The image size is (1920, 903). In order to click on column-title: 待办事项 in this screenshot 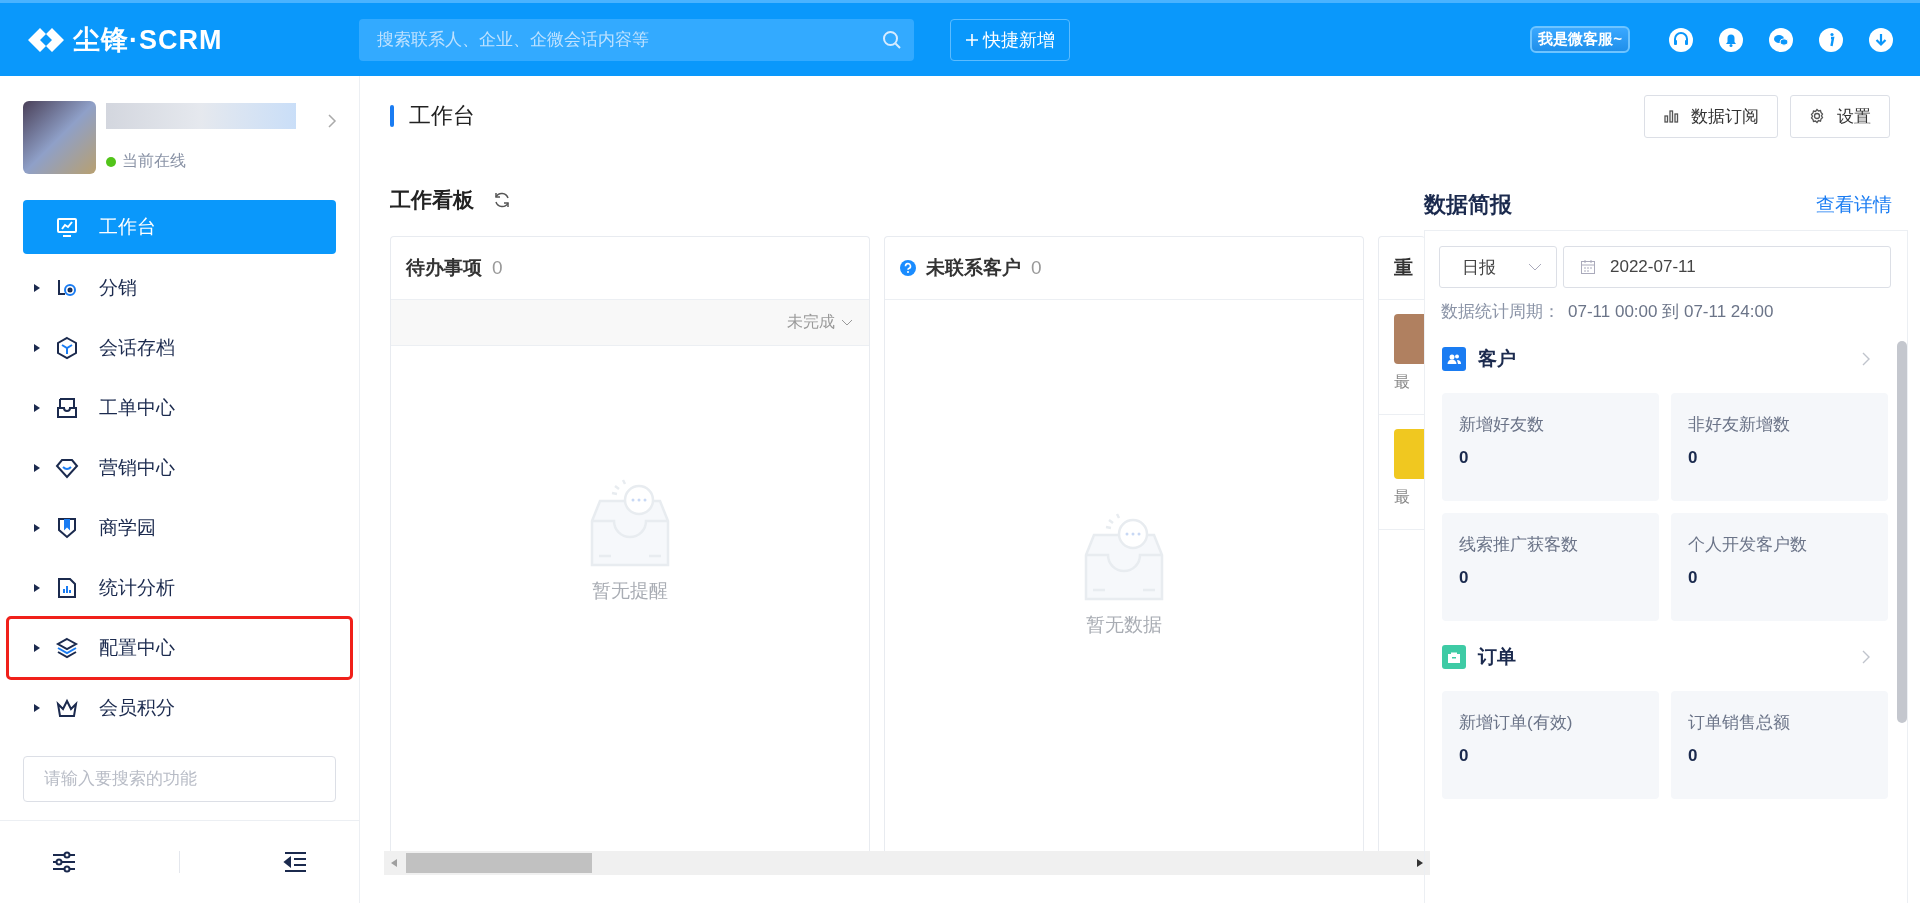, I will do `click(444, 268)`.